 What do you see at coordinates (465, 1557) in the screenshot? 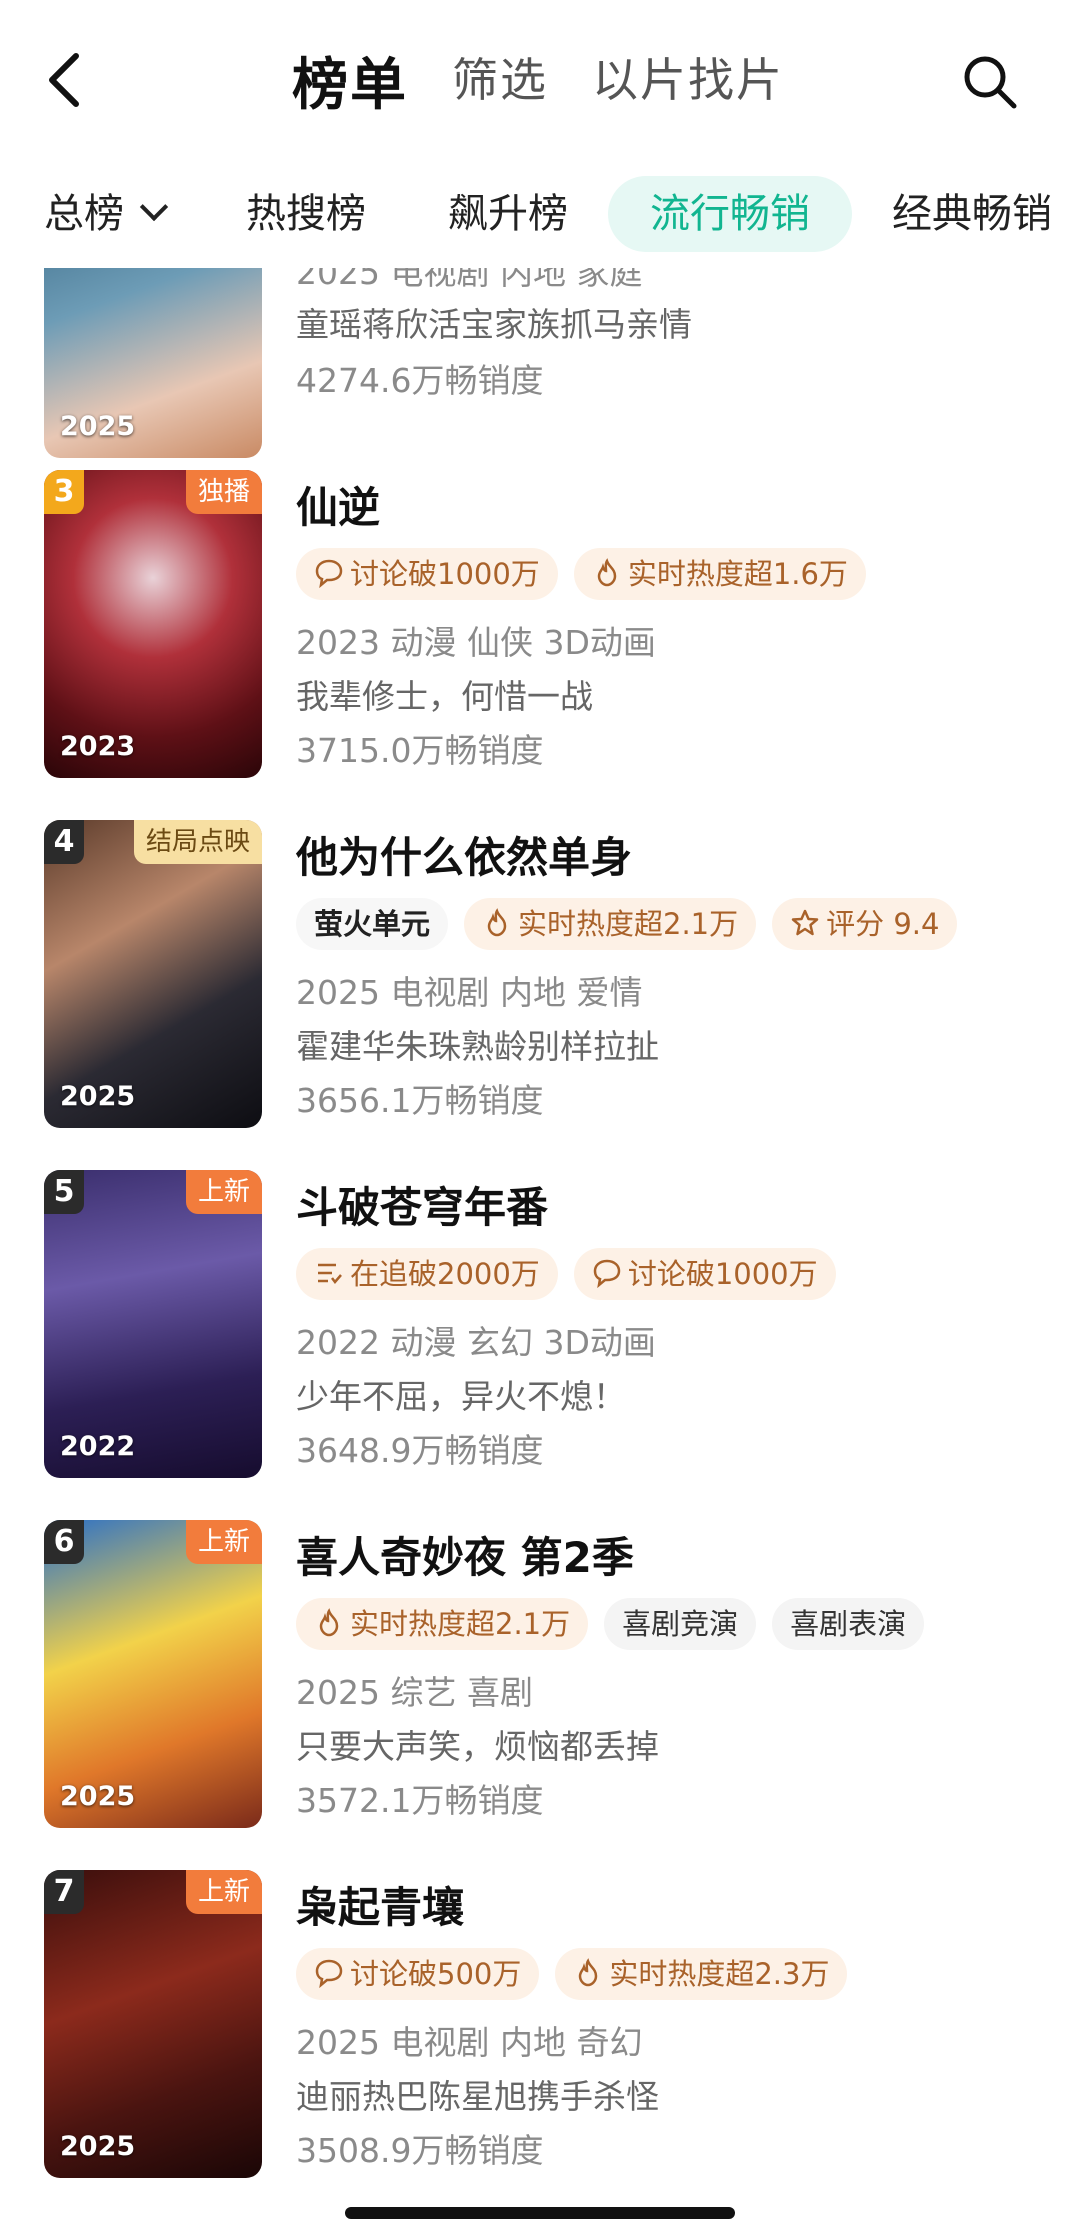
I see `item-title: 喜人奇妙夜 第2季` at bounding box center [465, 1557].